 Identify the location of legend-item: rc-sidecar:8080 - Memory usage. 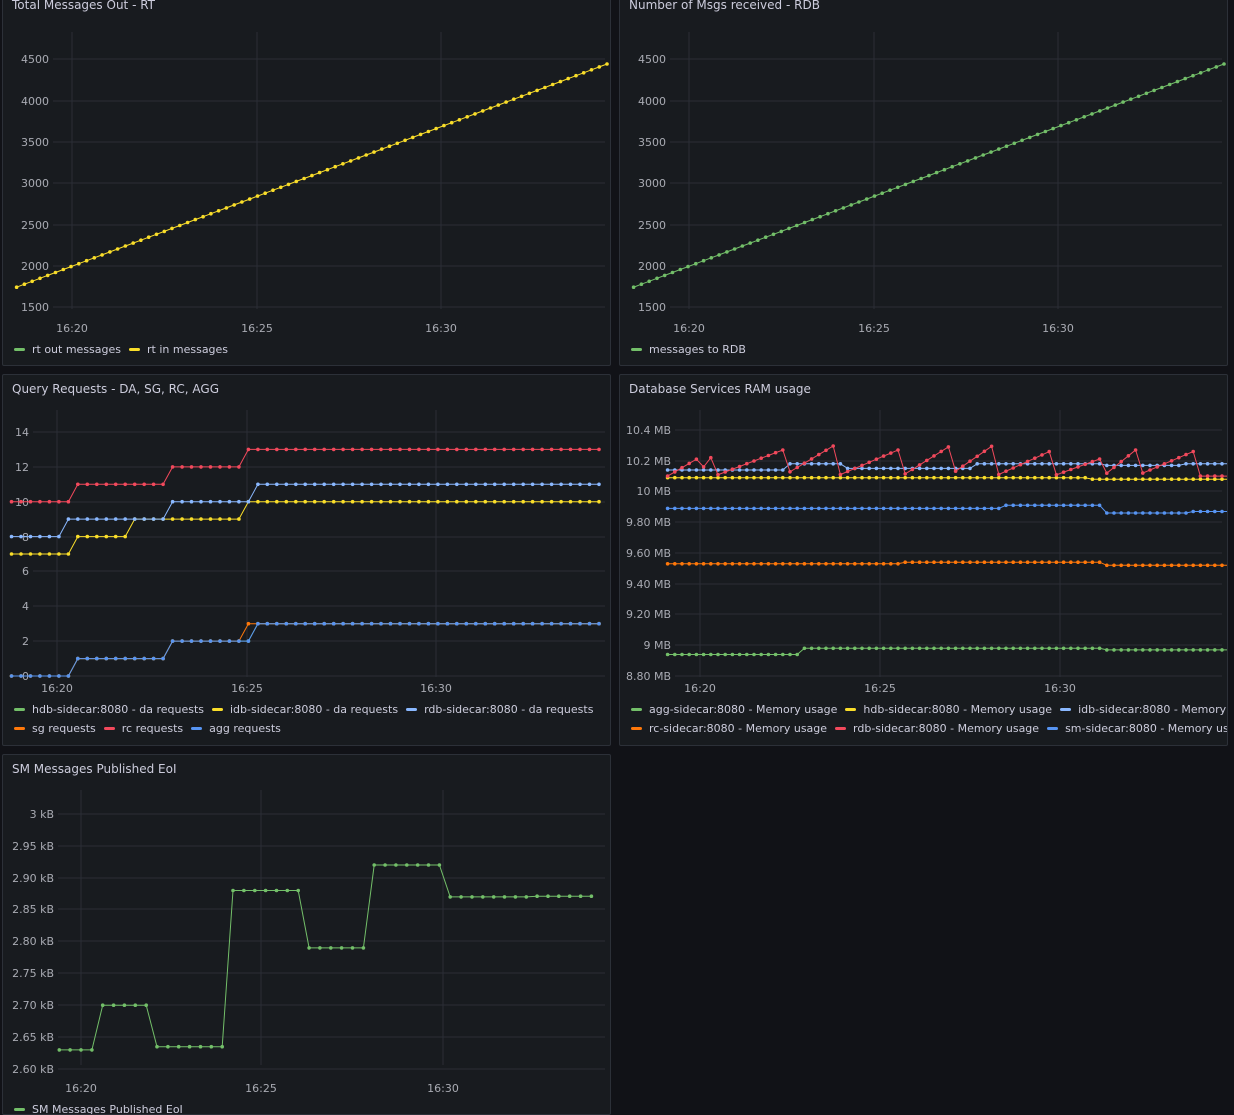
(729, 728).